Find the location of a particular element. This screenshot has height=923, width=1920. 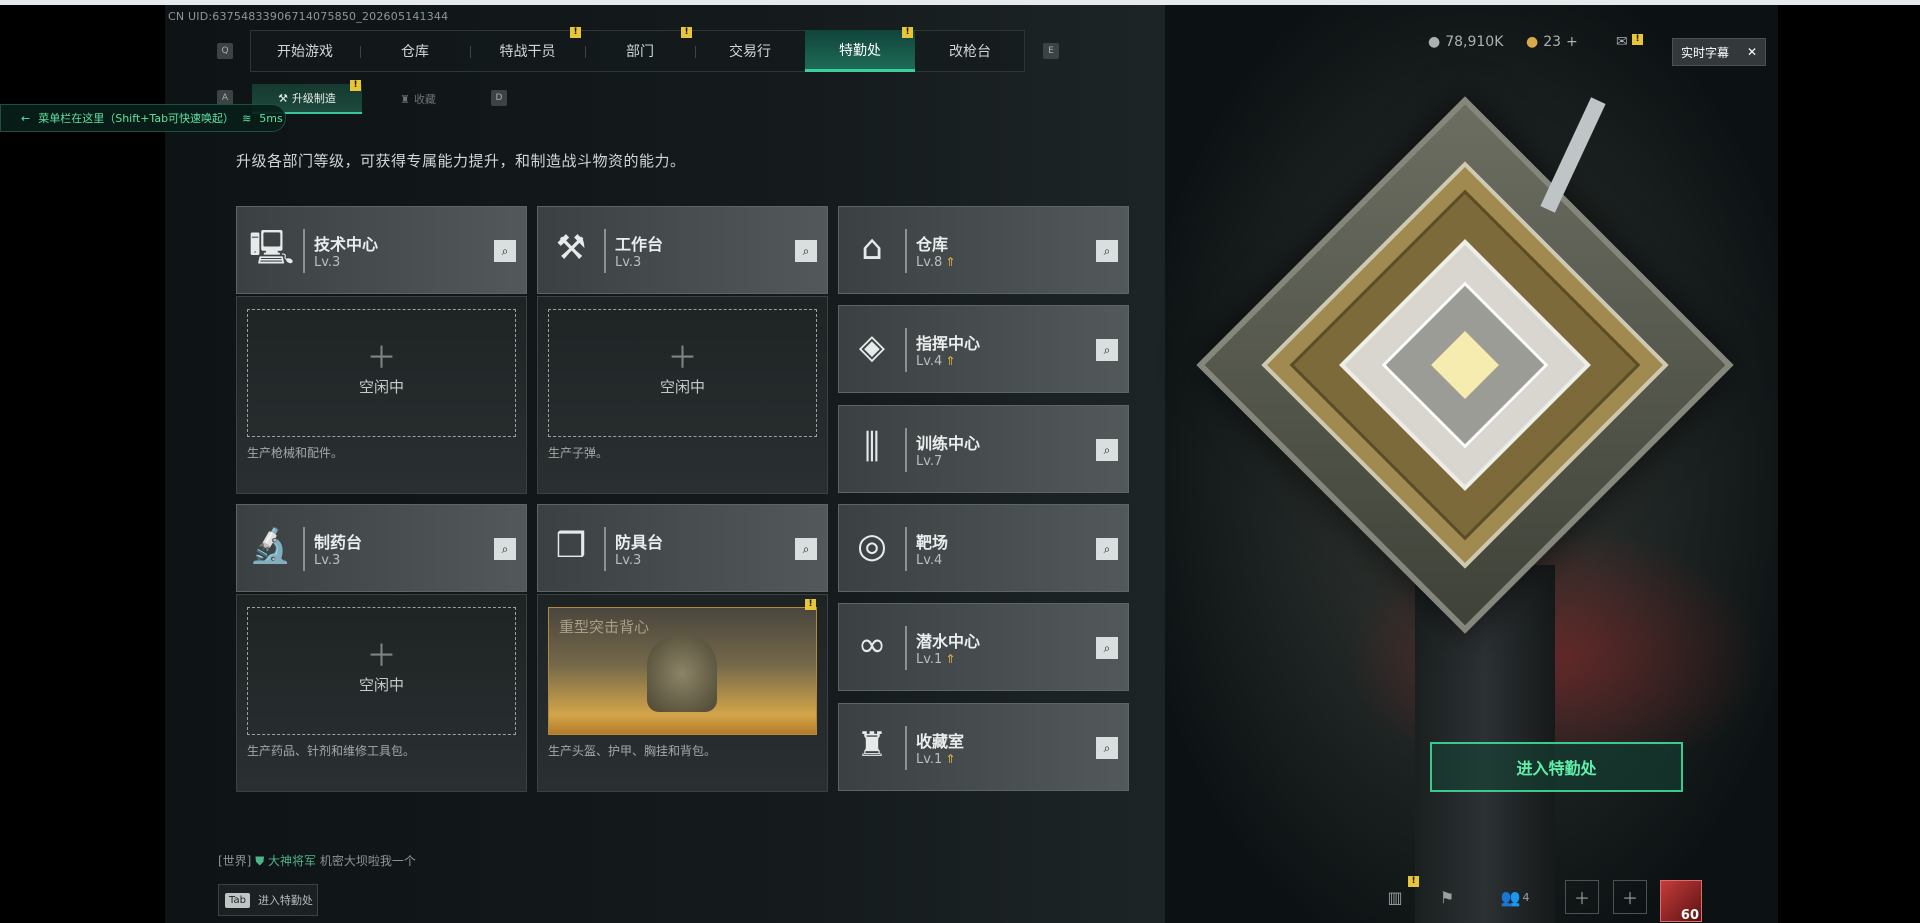

station-card-tech: 🖳 技术中心 Lv.3 ⌕ is located at coordinates (381, 250).